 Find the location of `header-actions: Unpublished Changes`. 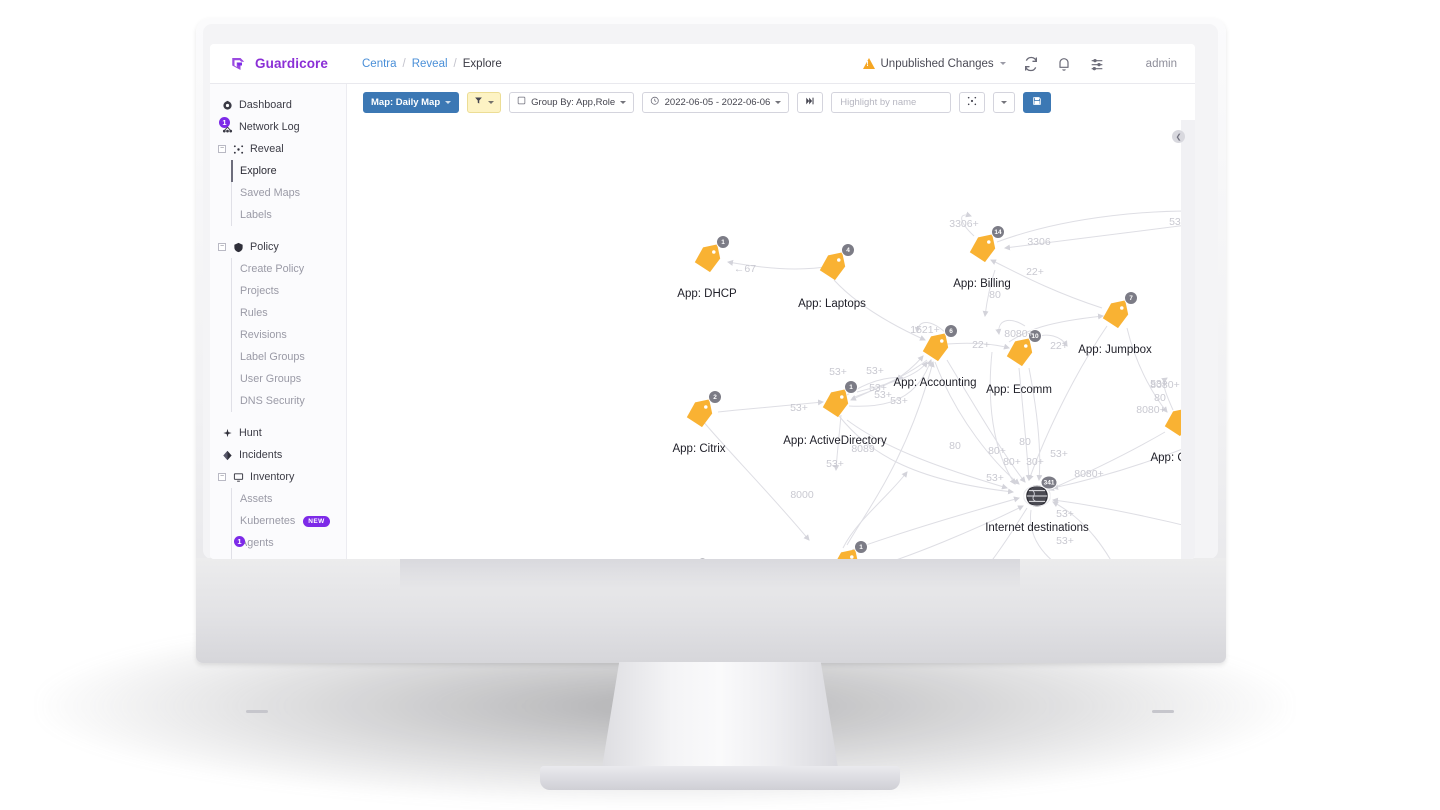

header-actions: Unpublished Changes is located at coordinates (1029, 64).